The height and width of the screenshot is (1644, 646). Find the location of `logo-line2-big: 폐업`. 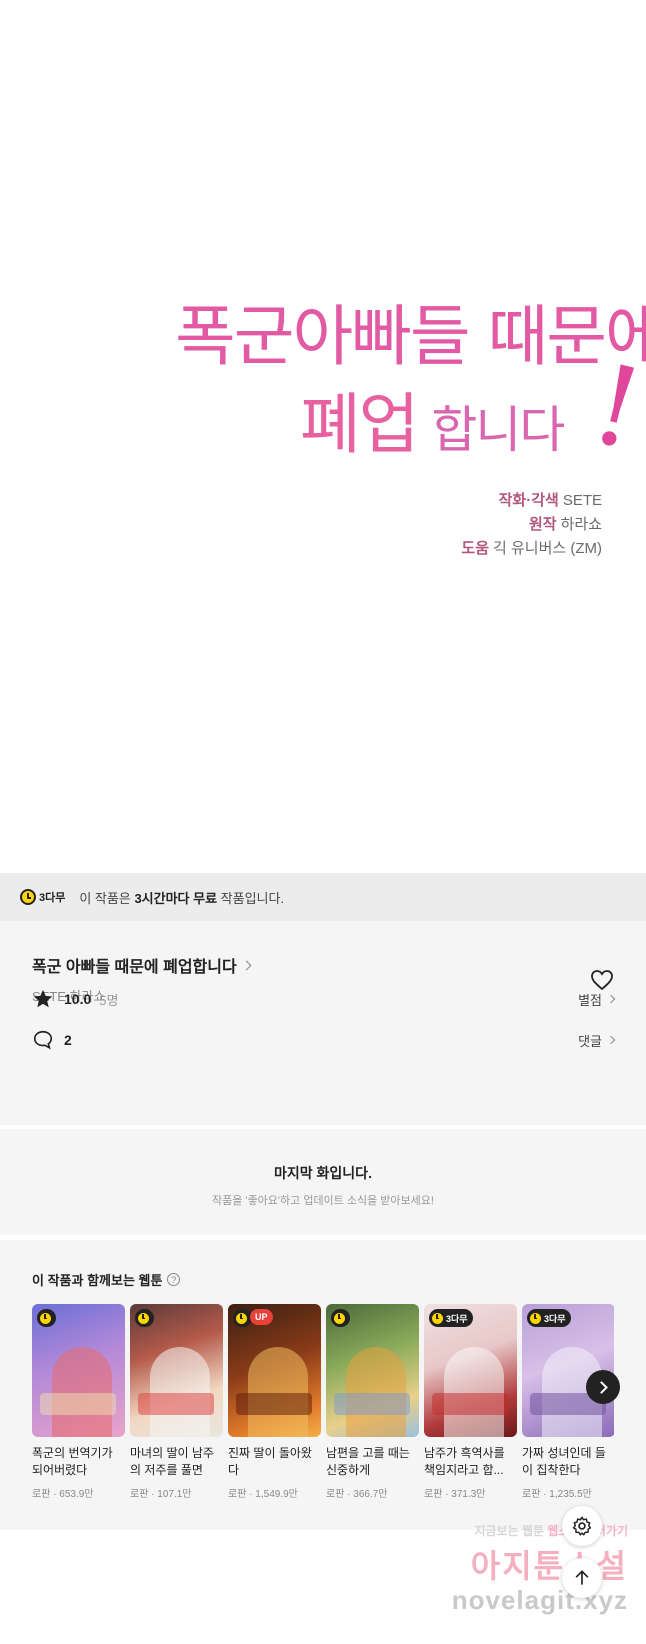

logo-line2-big: 폐업 is located at coordinates (359, 424).